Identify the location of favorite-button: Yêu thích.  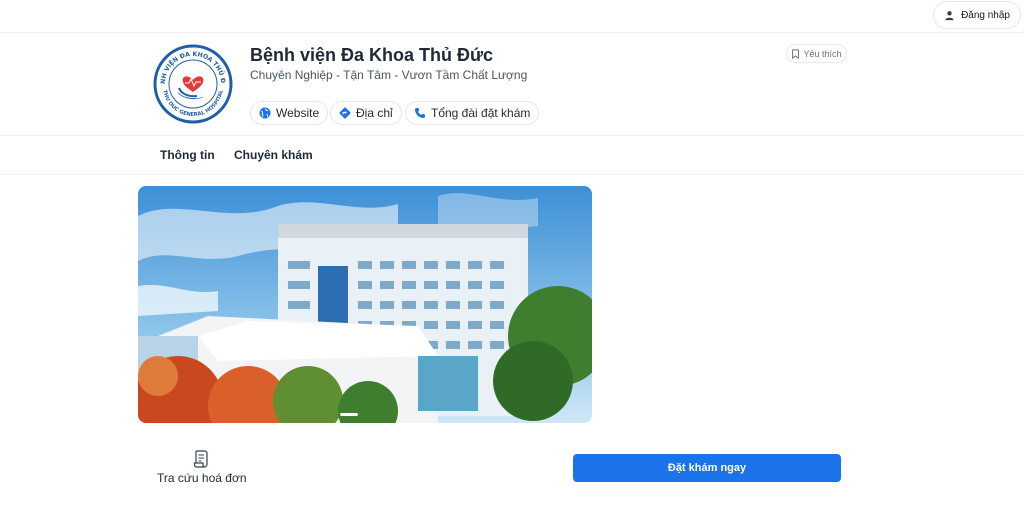
(816, 53).